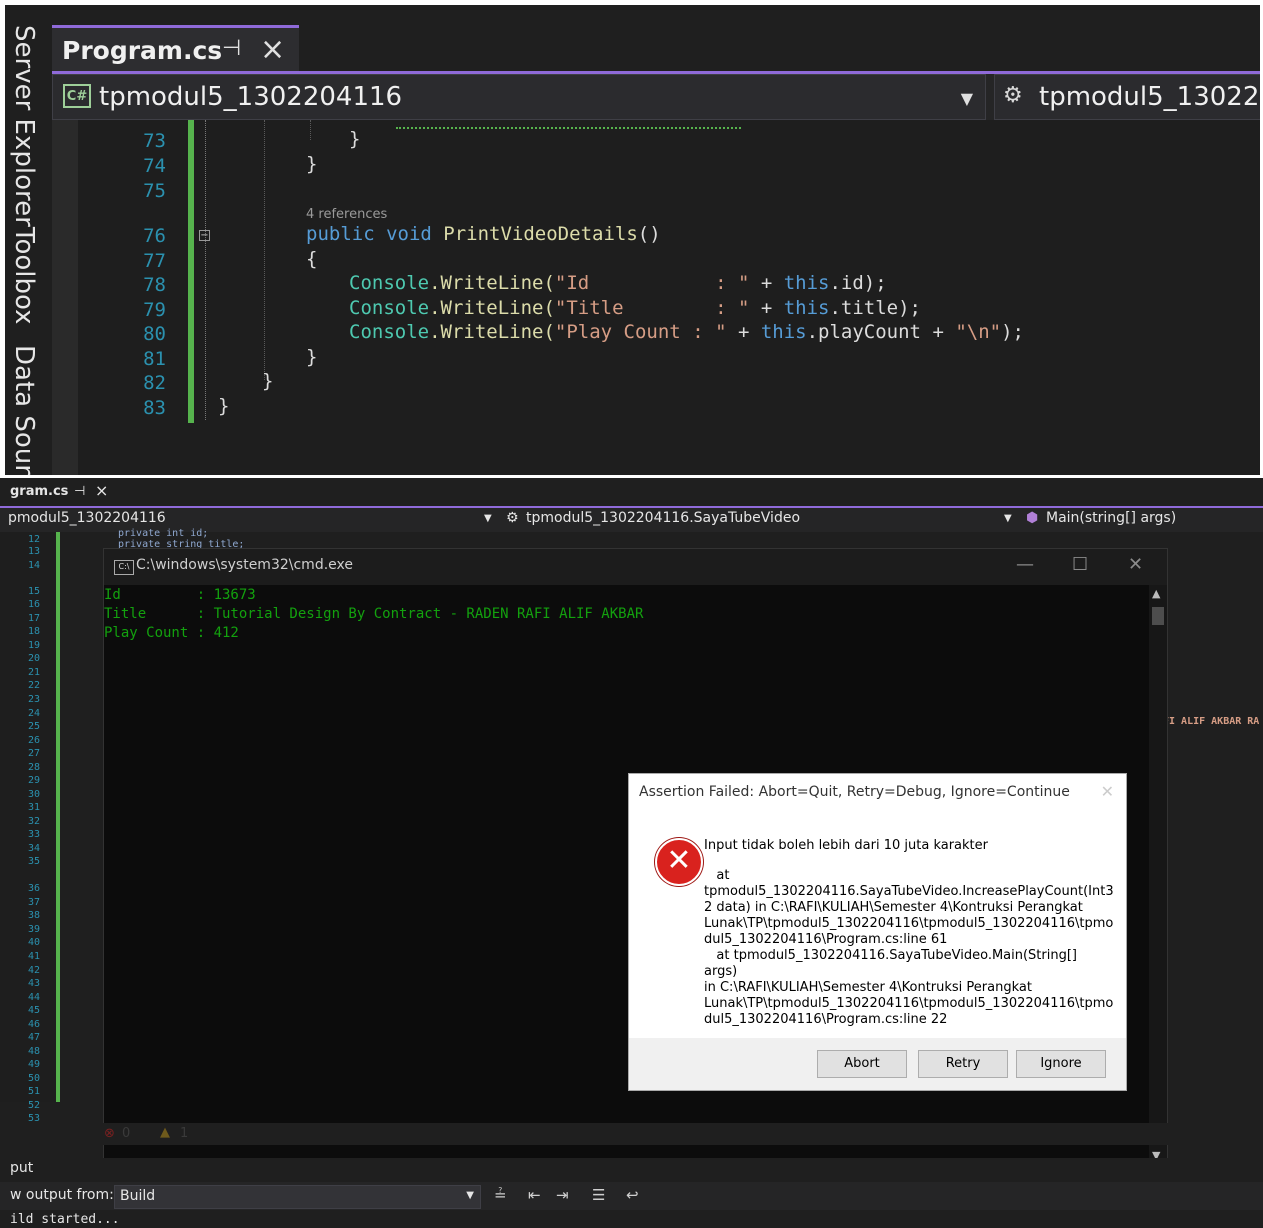  What do you see at coordinates (205, 270) in the screenshot?
I see `outline-line` at bounding box center [205, 270].